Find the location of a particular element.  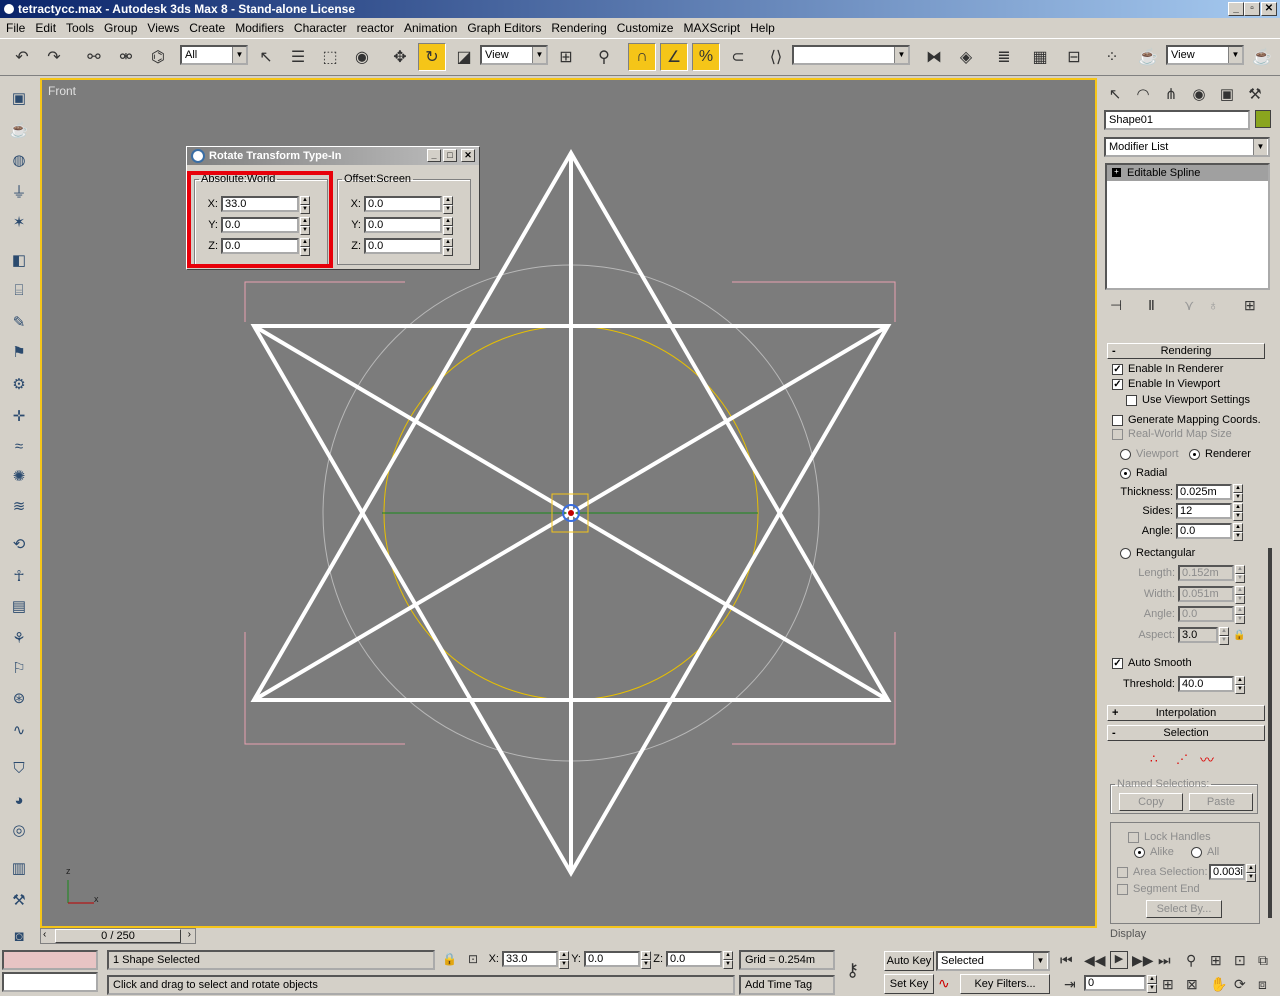

current-frame-input: 0 is located at coordinates (1115, 983).